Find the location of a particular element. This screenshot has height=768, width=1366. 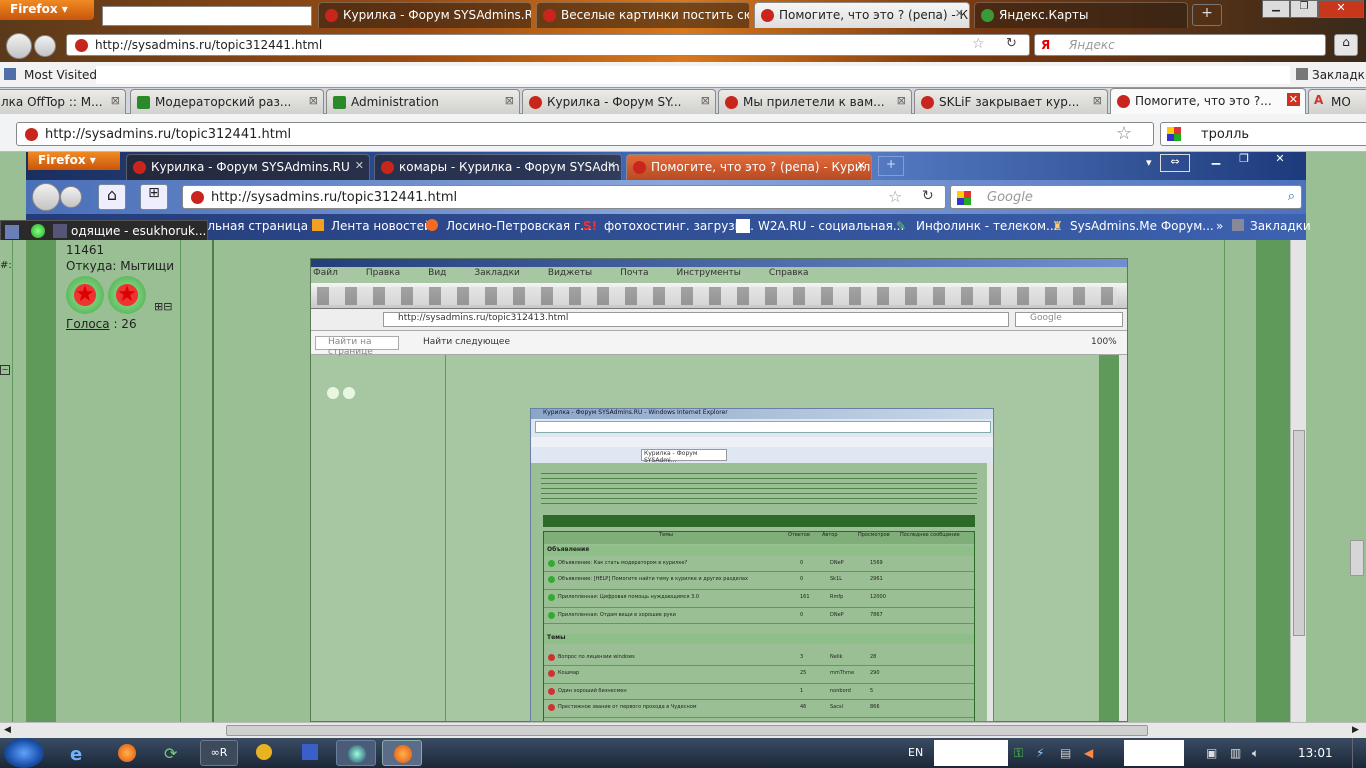

search-icon: ⌕ is located at coordinates (1291, 196).